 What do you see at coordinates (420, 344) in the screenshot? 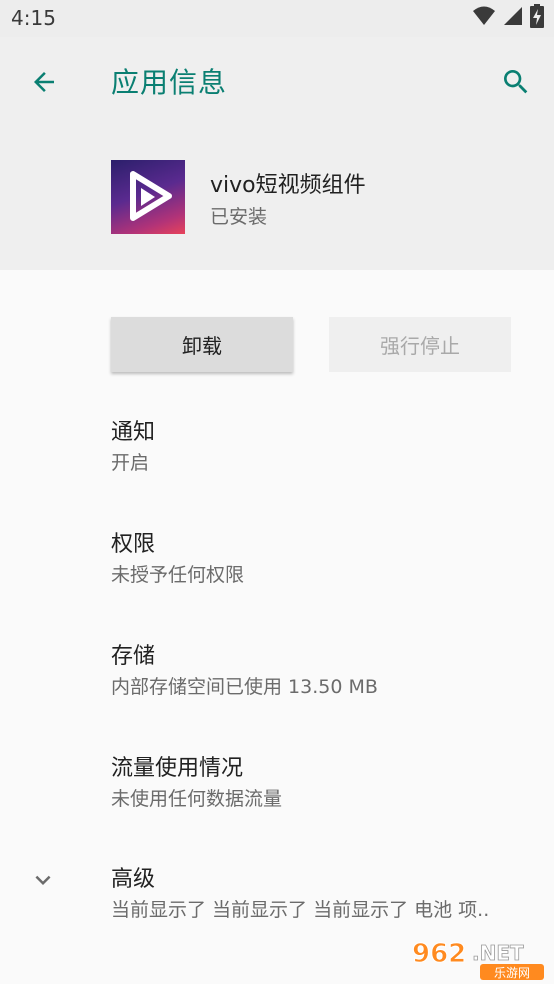
I see `force-stop-button: 强行停止` at bounding box center [420, 344].